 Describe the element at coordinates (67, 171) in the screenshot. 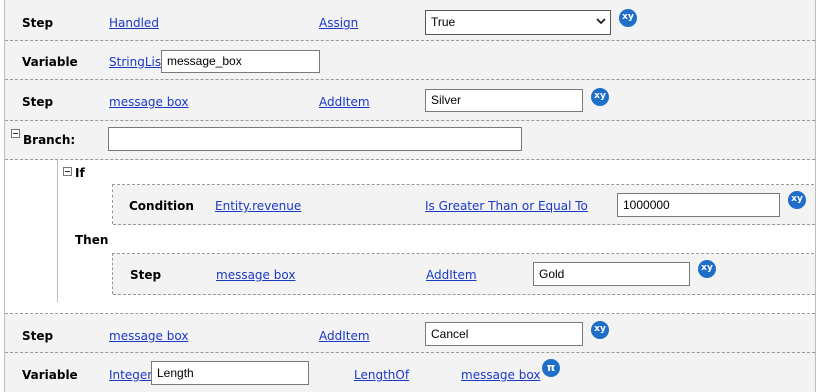

I see `collapse-if-toggle` at that location.